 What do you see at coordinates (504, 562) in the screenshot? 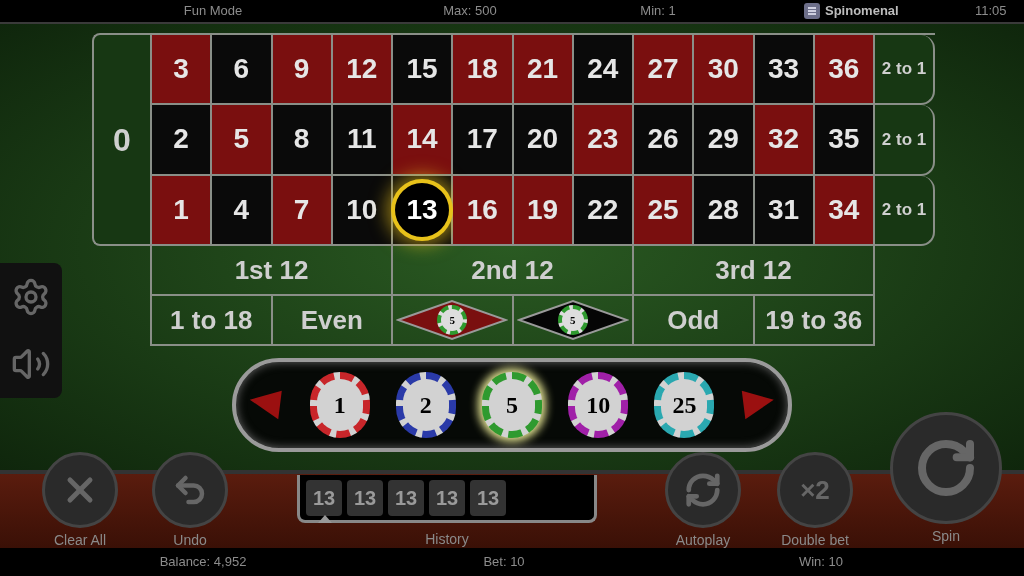
I see `bet-label: Bet: 10` at bounding box center [504, 562].